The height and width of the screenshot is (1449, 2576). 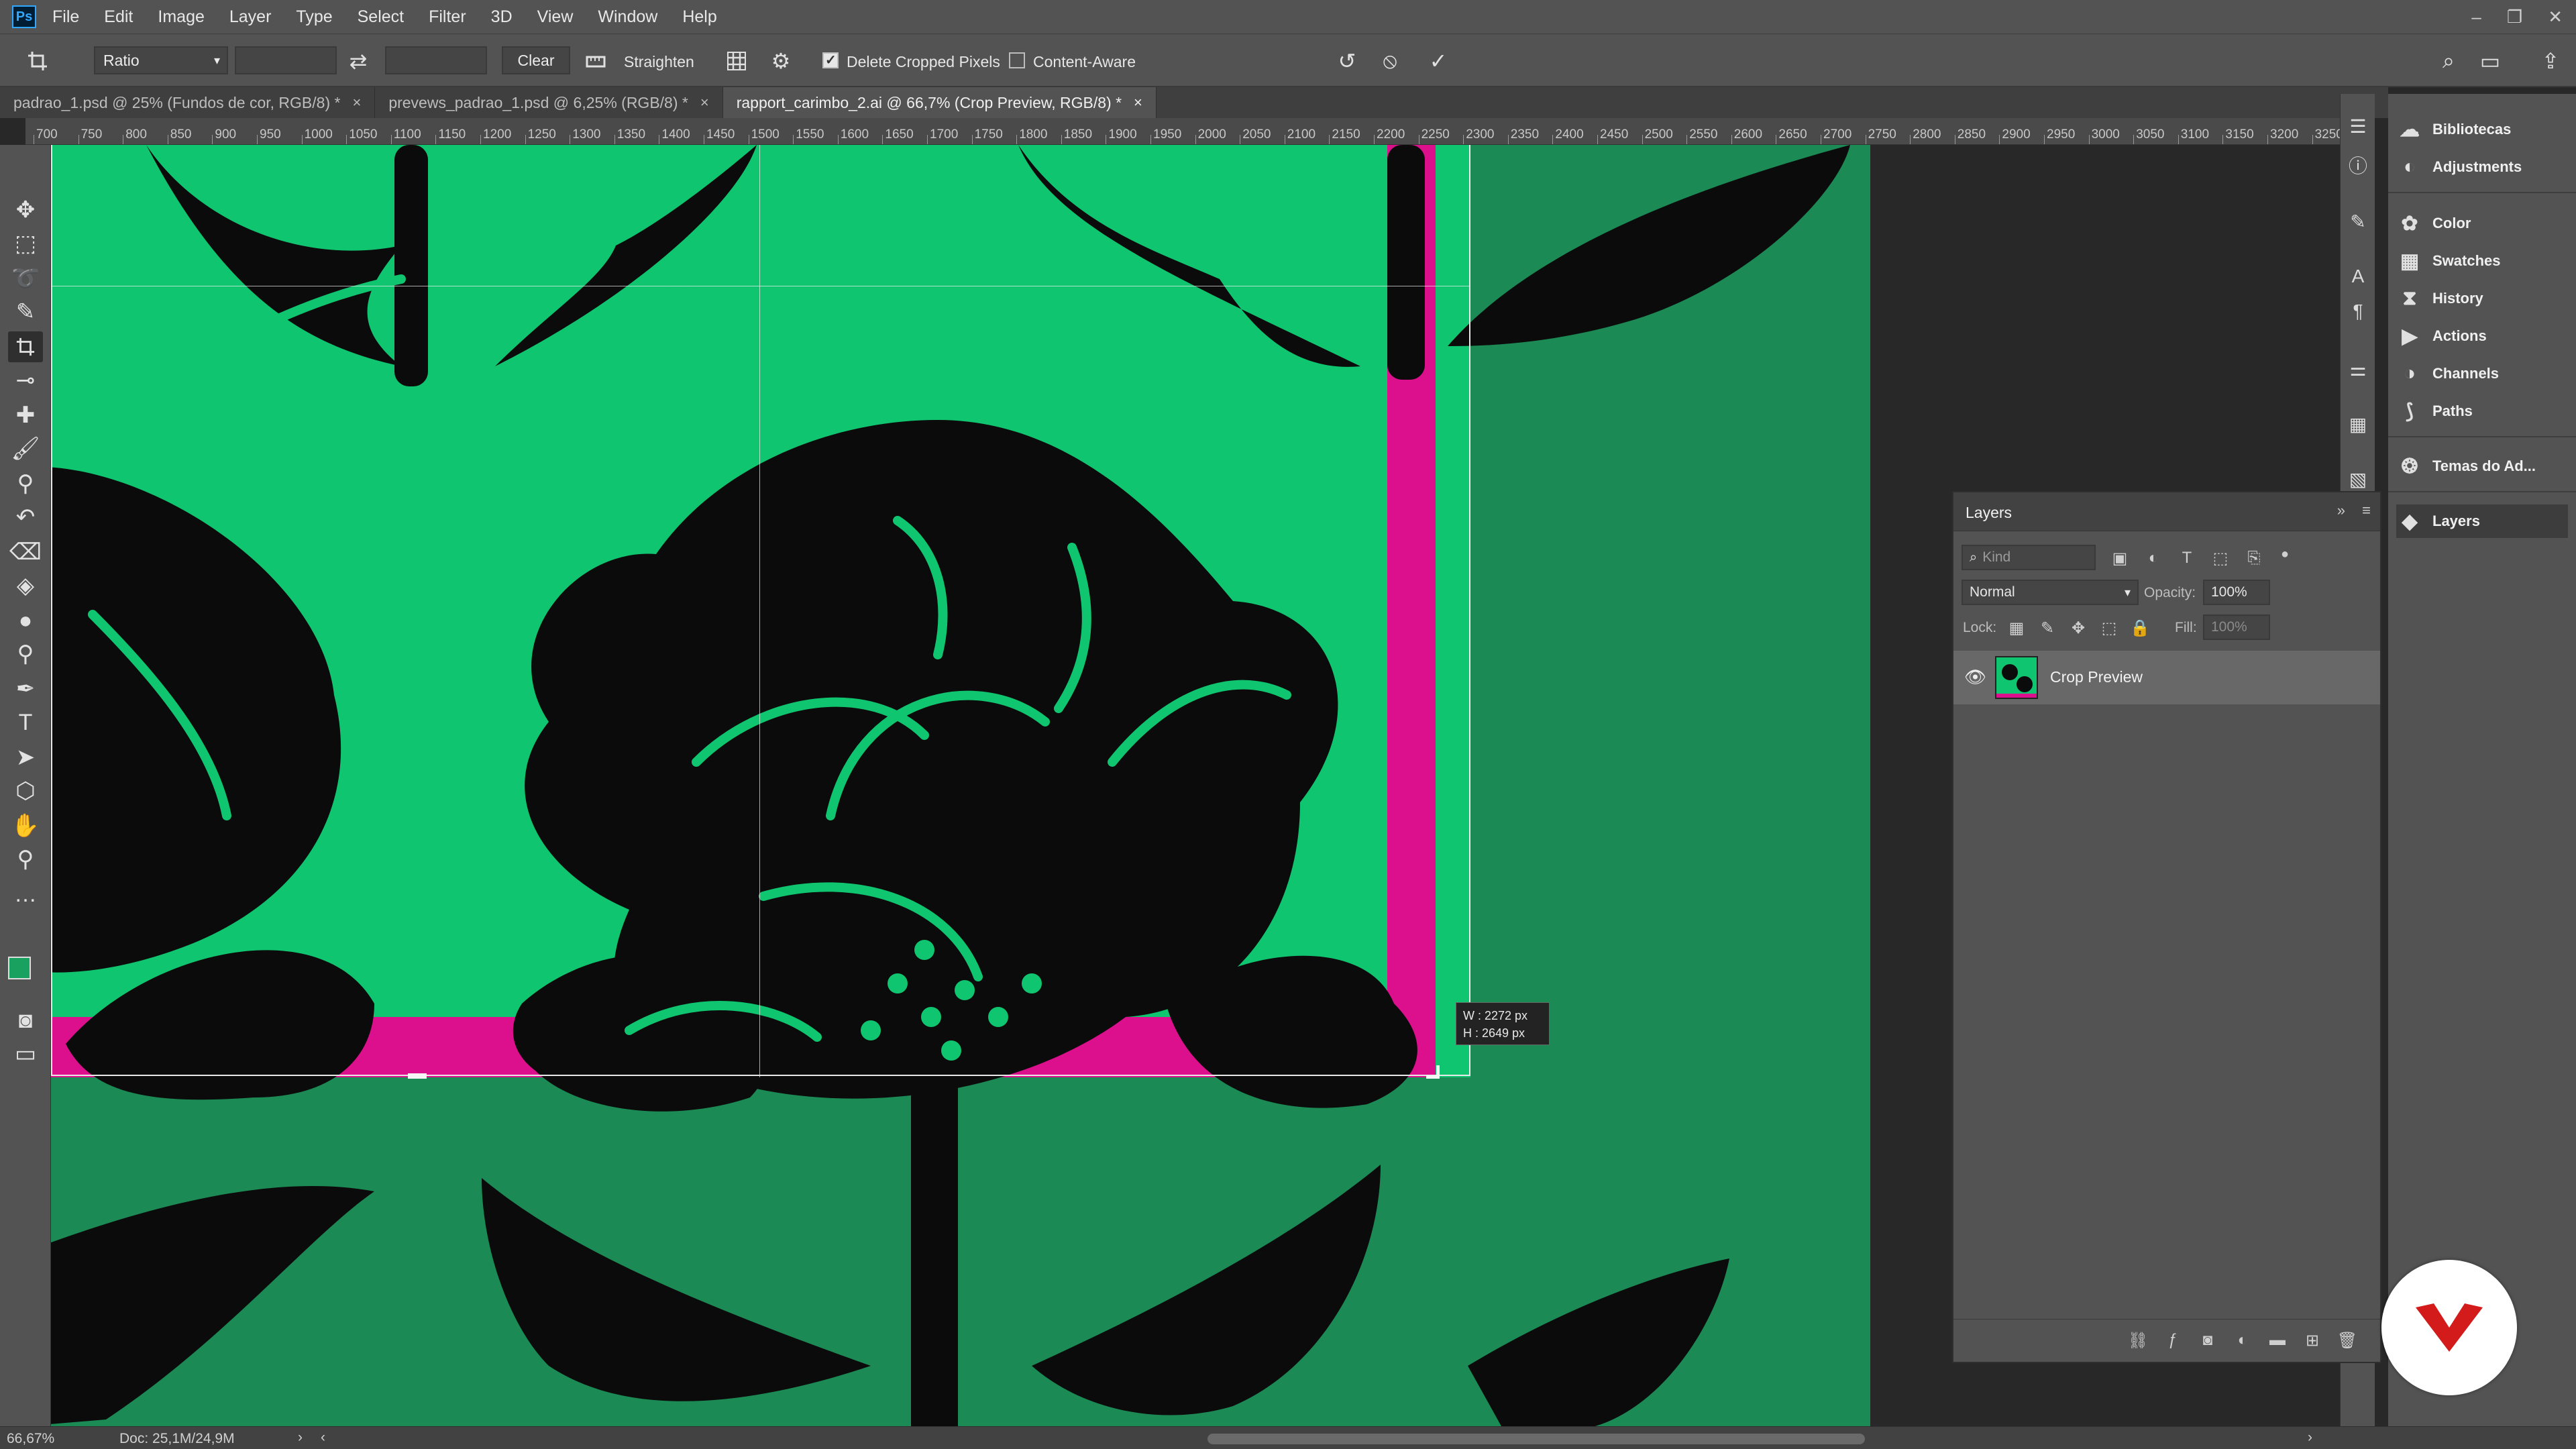 What do you see at coordinates (2236, 592) in the screenshot?
I see `opacity-input: 100%` at bounding box center [2236, 592].